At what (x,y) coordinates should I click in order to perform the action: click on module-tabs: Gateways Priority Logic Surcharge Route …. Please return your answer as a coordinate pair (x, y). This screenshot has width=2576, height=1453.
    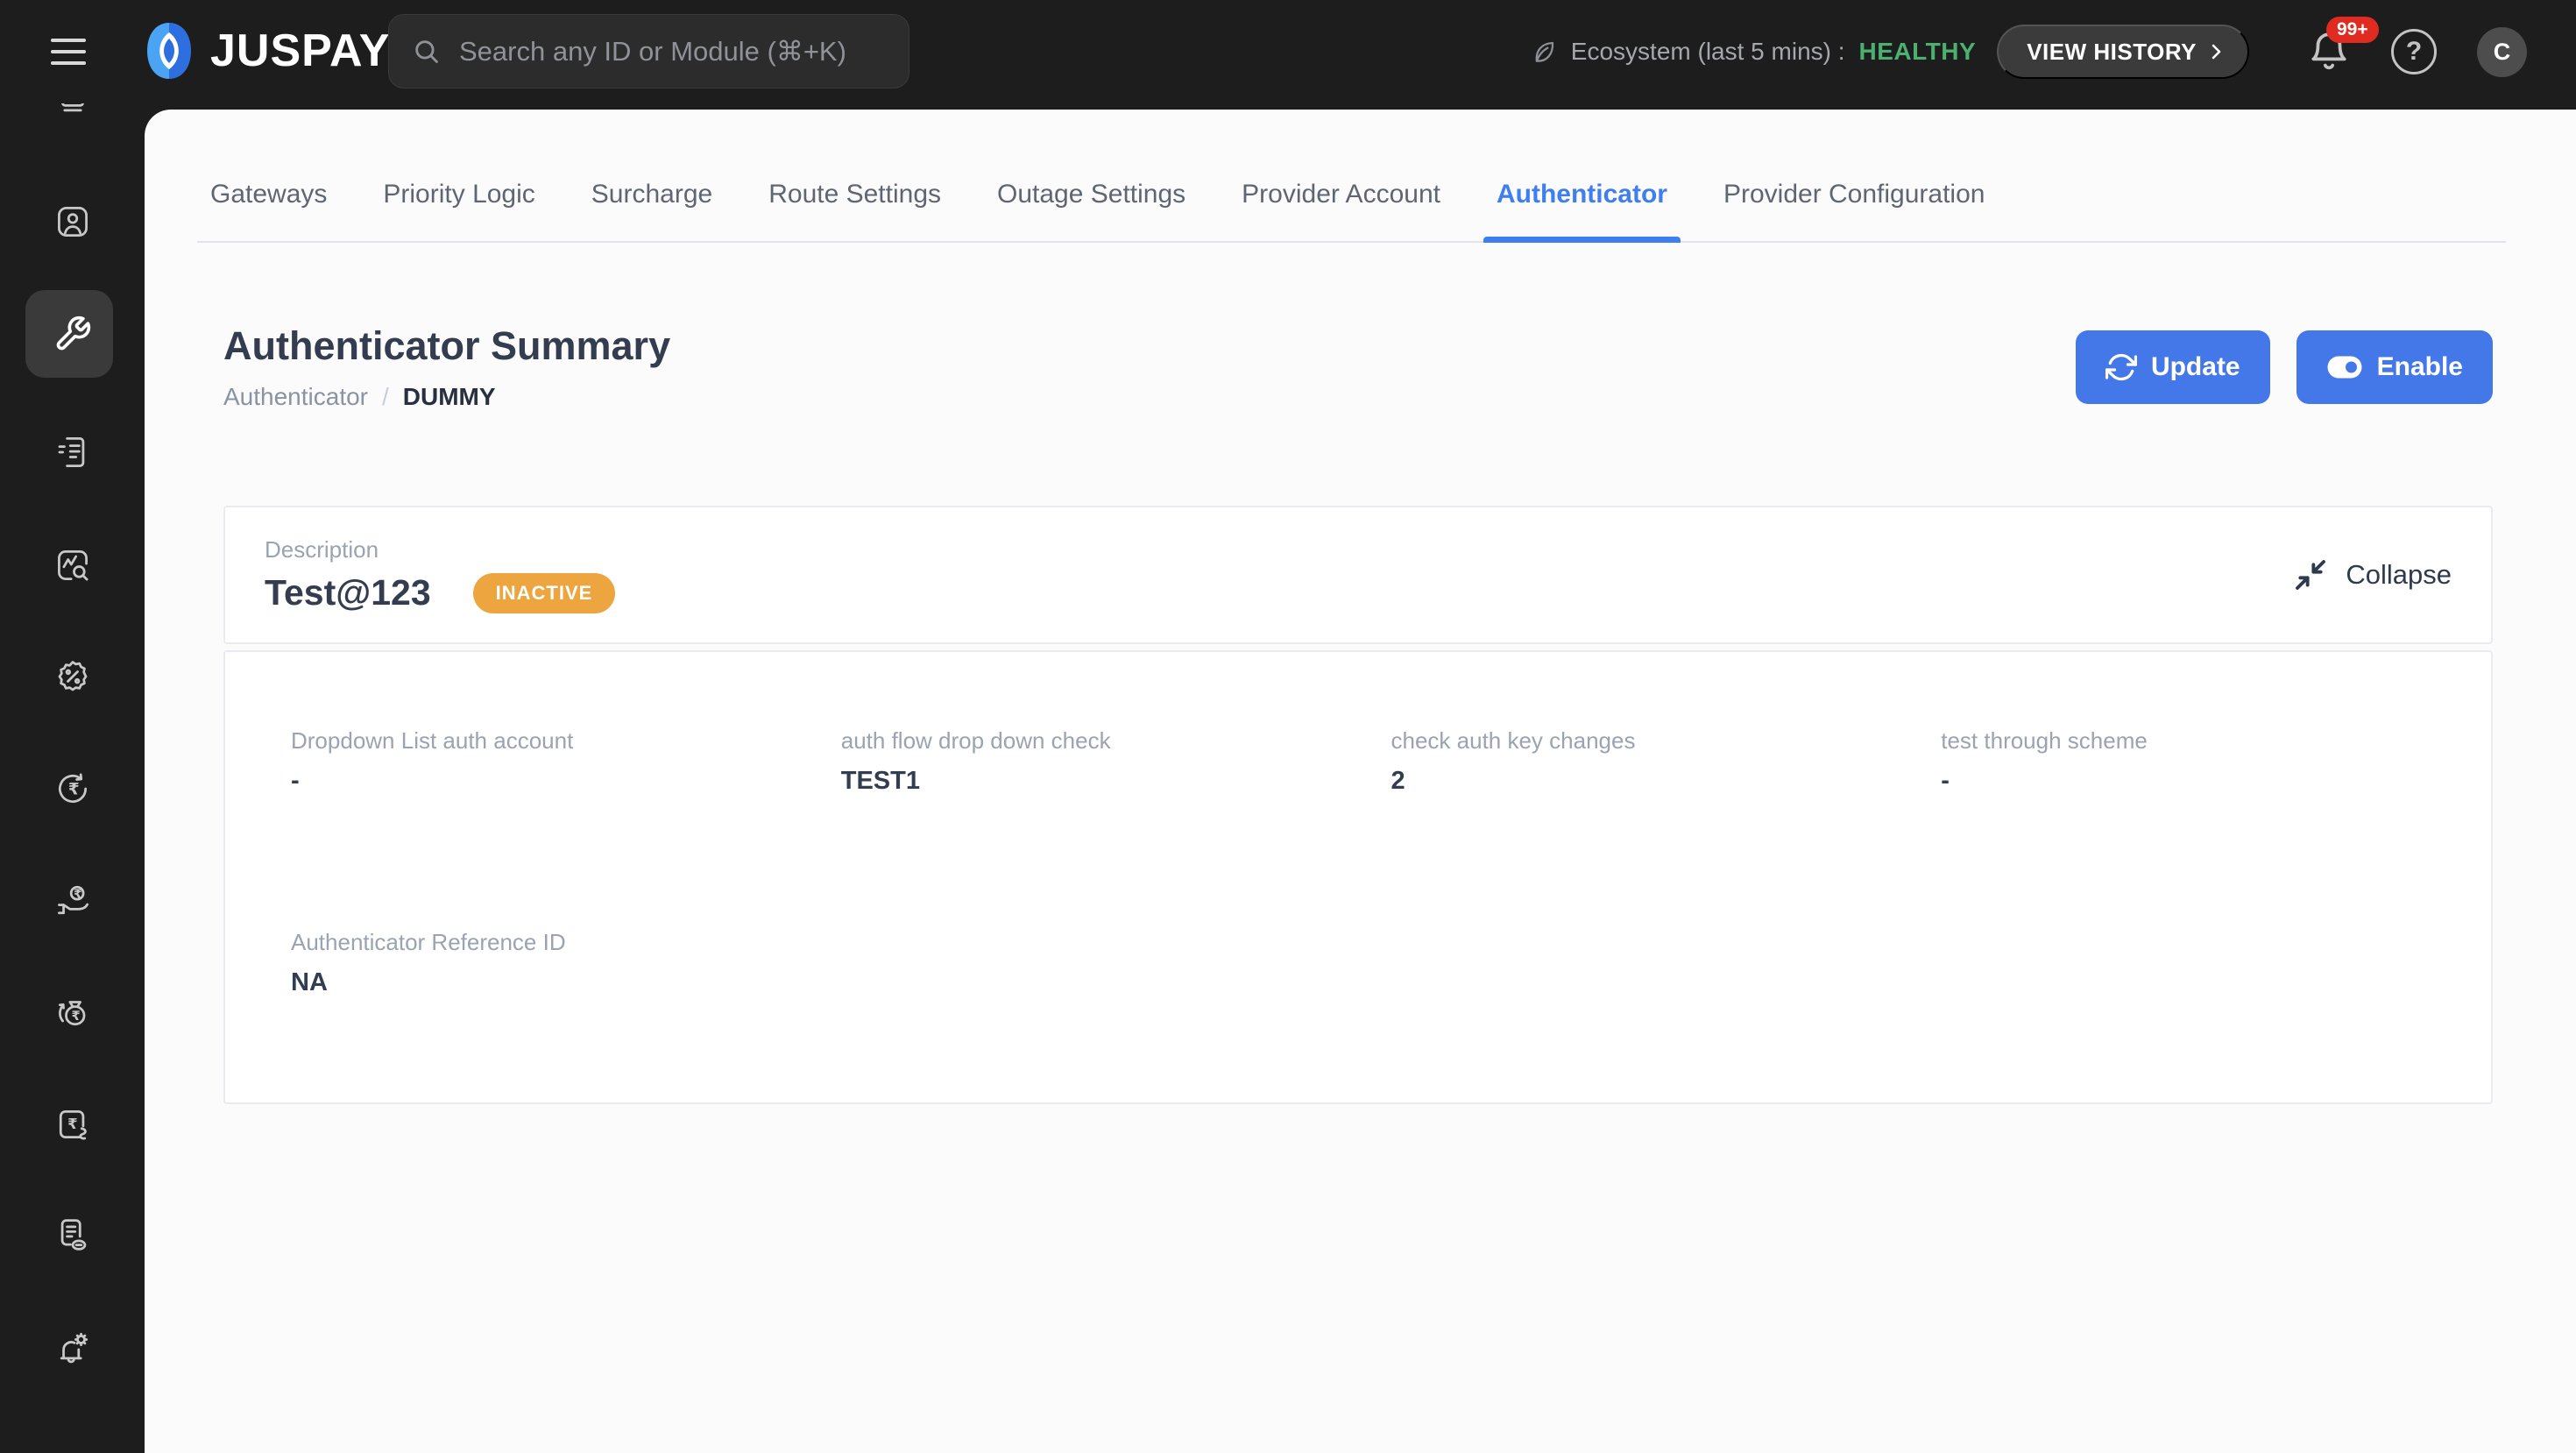
    Looking at the image, I should click on (1351, 176).